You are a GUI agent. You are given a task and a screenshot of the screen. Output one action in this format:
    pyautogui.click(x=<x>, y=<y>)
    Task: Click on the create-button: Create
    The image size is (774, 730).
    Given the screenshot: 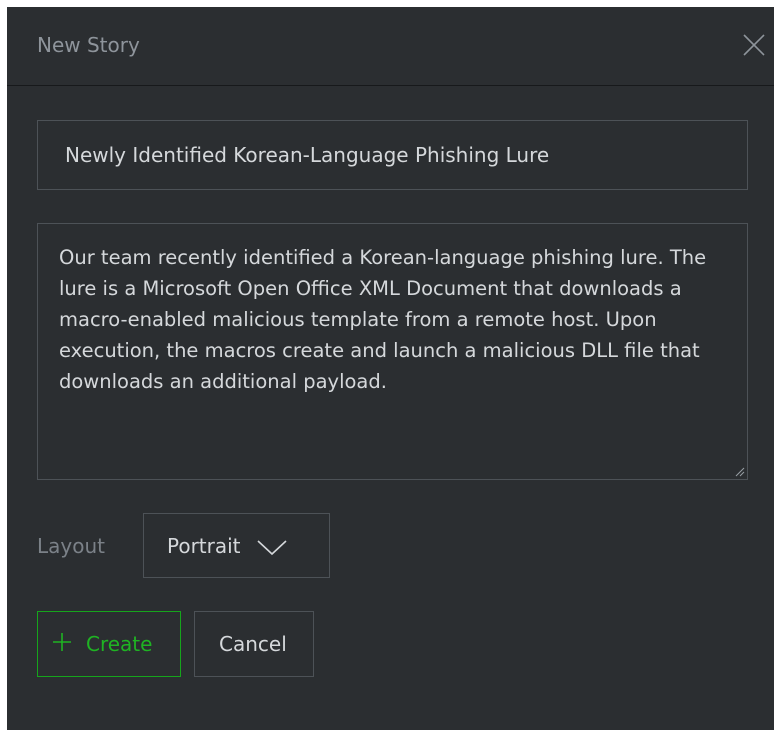 What is the action you would take?
    pyautogui.click(x=109, y=644)
    